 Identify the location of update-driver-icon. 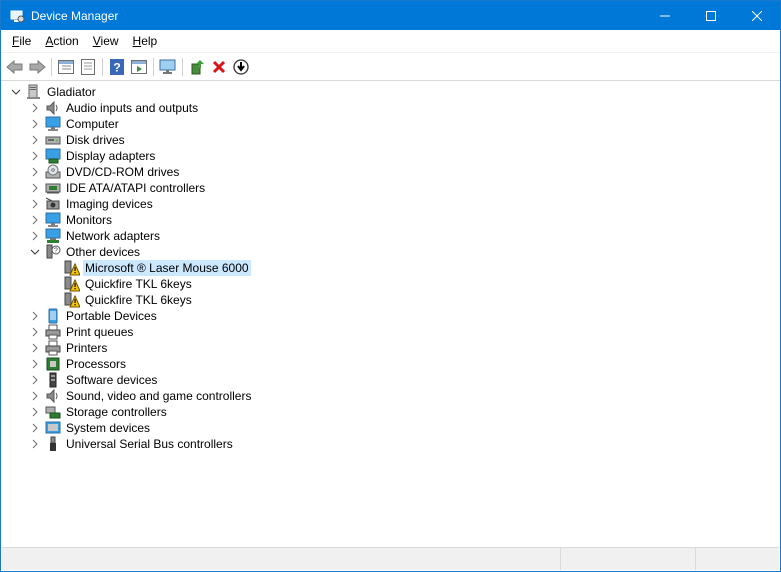
(197, 66).